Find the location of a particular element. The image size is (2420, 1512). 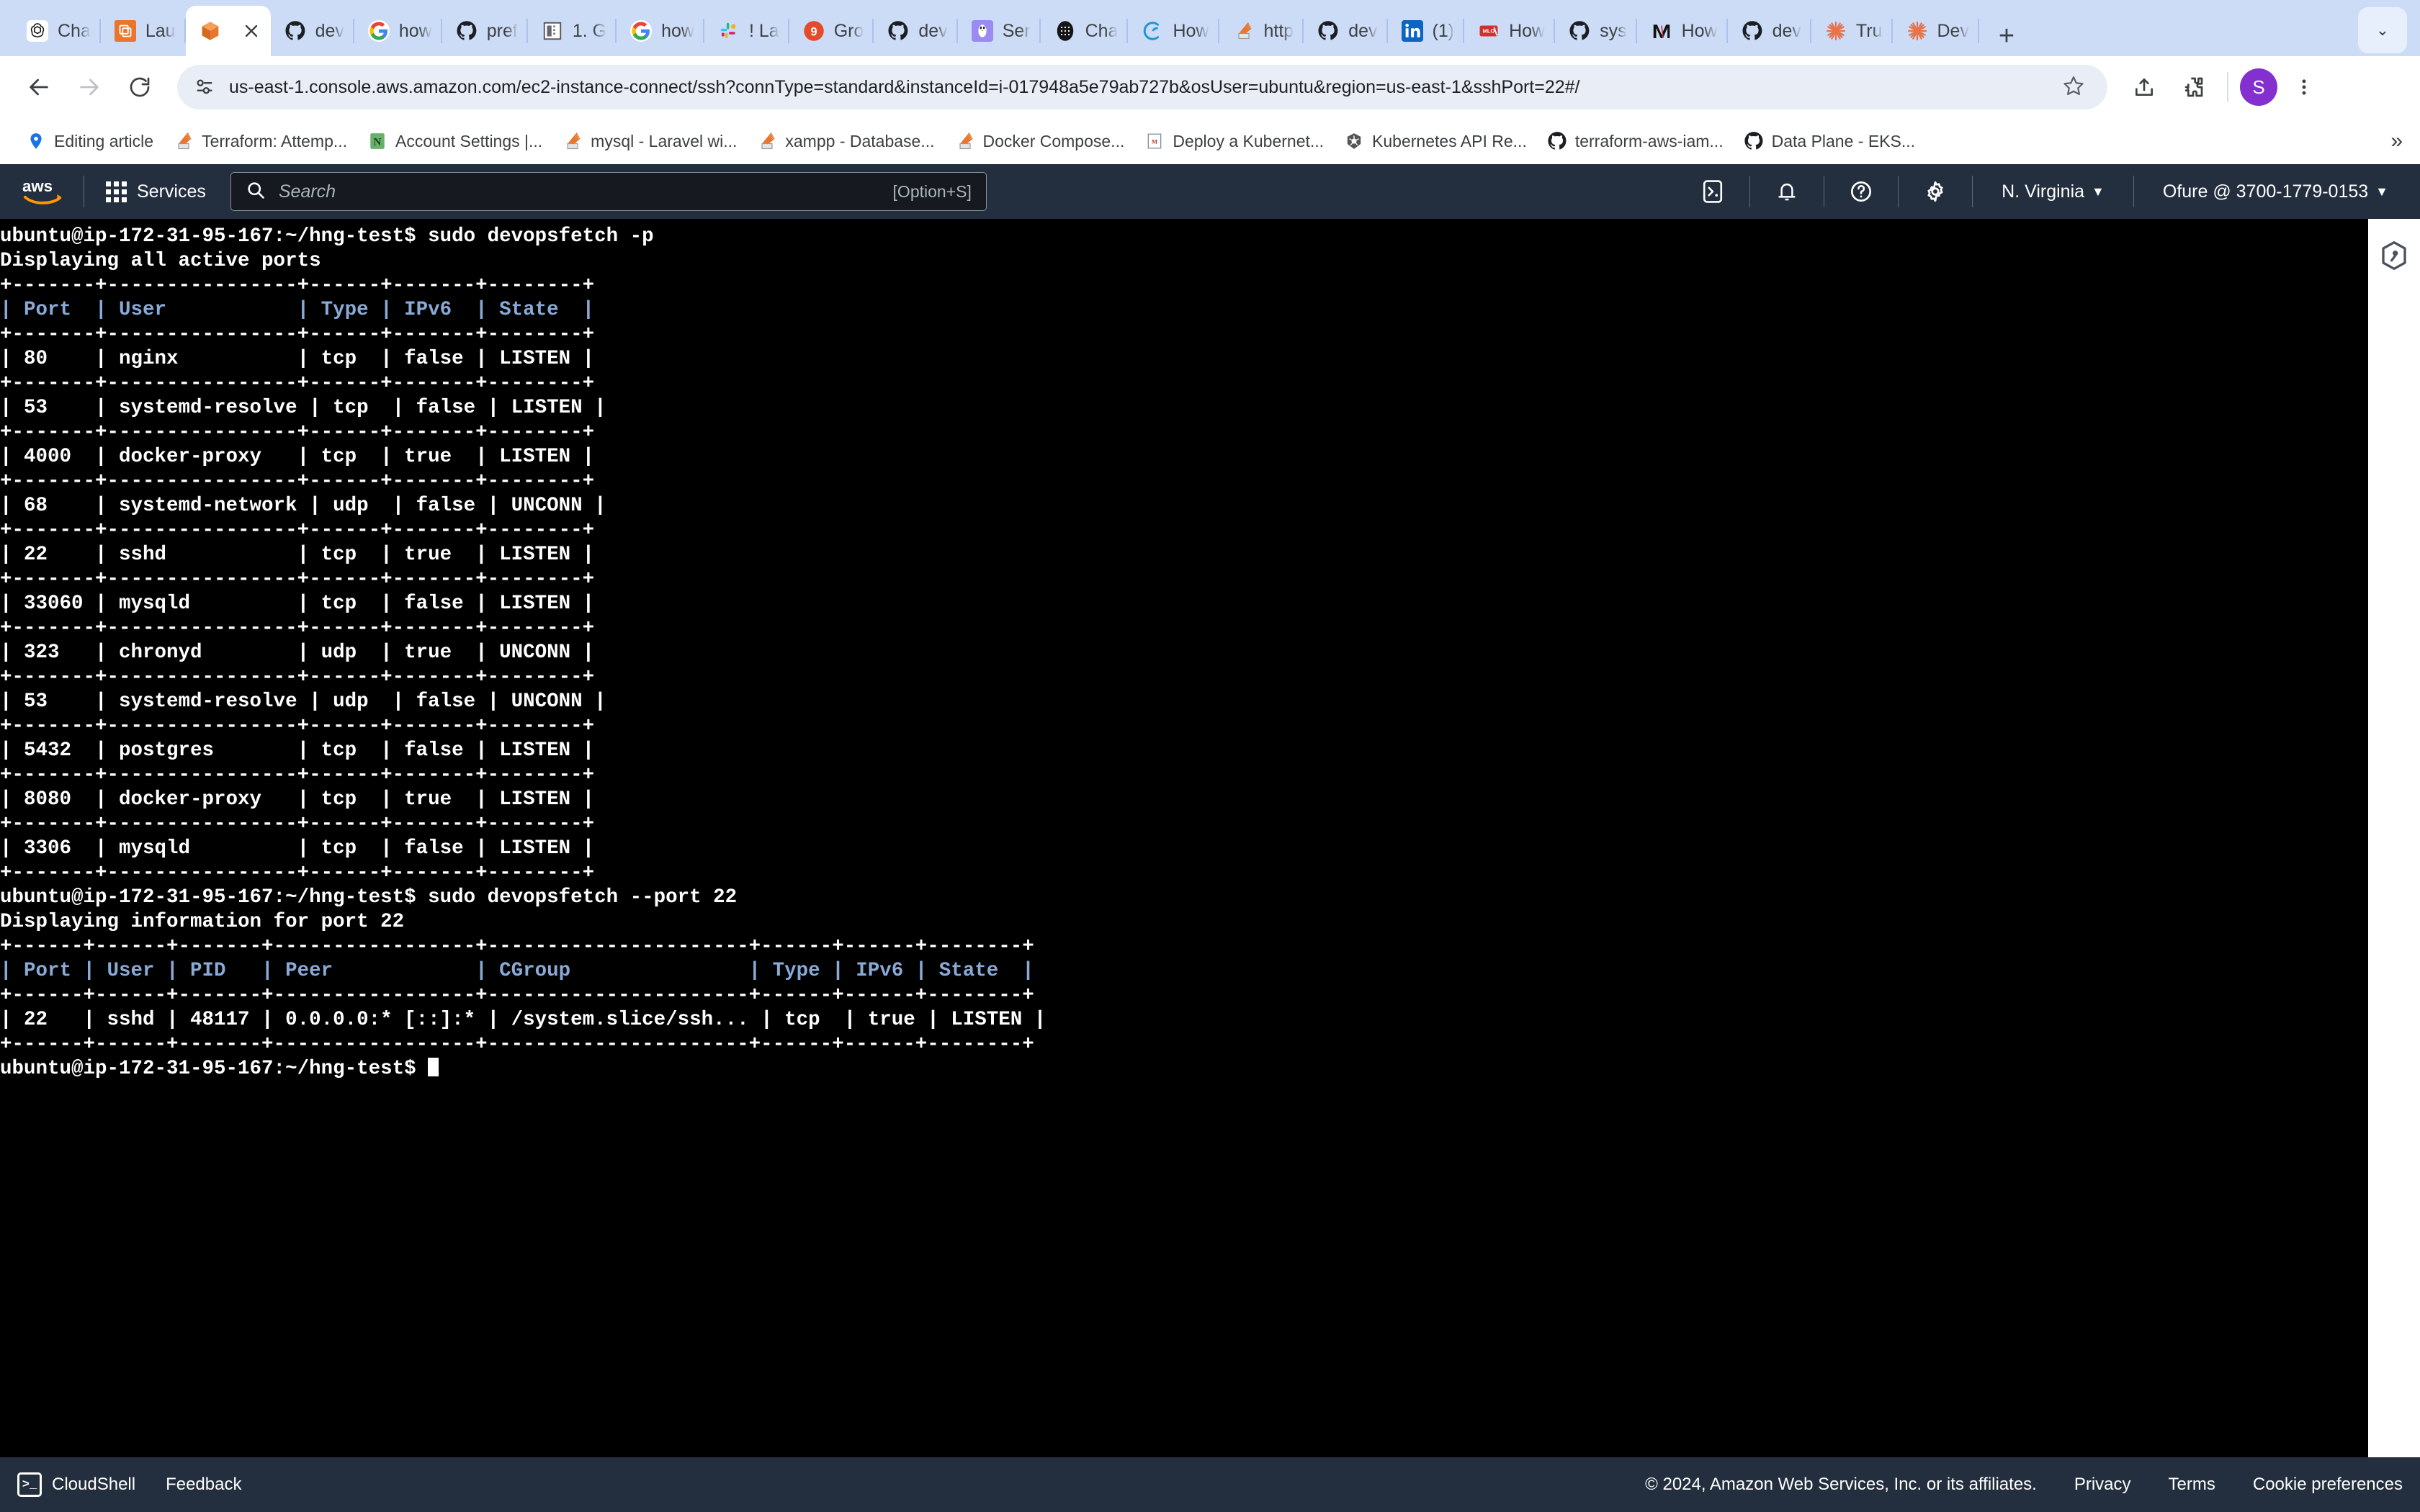

footer-left-group: >_ CloudShell Feedback is located at coordinates (129, 1484).